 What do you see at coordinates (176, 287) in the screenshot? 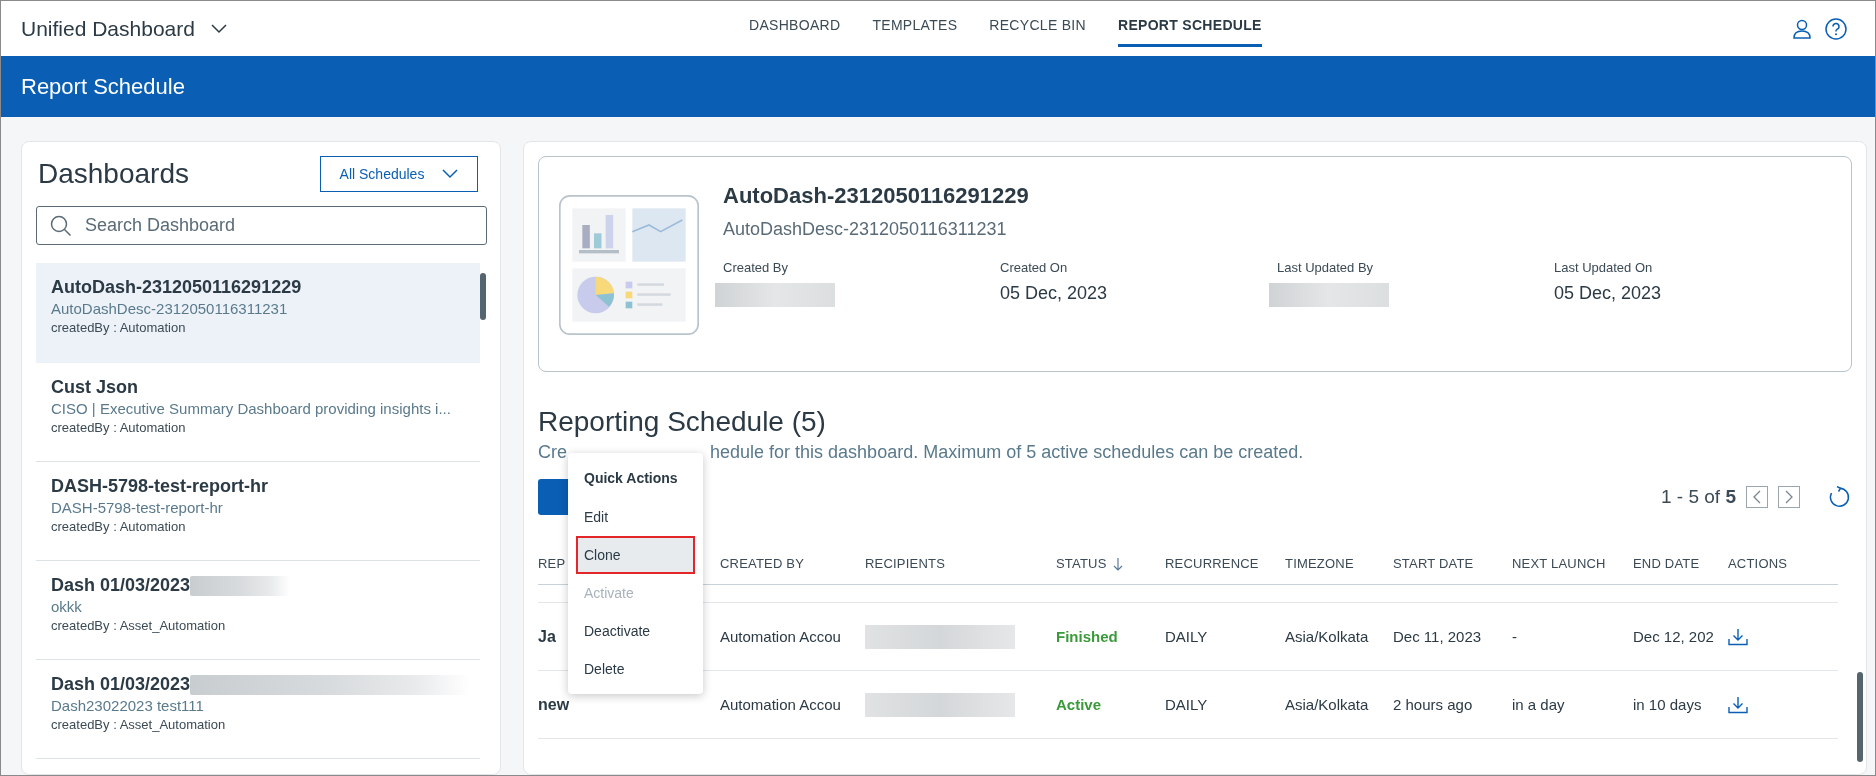
I see `dashboard-name: AutoDash-2312050116291229` at bounding box center [176, 287].